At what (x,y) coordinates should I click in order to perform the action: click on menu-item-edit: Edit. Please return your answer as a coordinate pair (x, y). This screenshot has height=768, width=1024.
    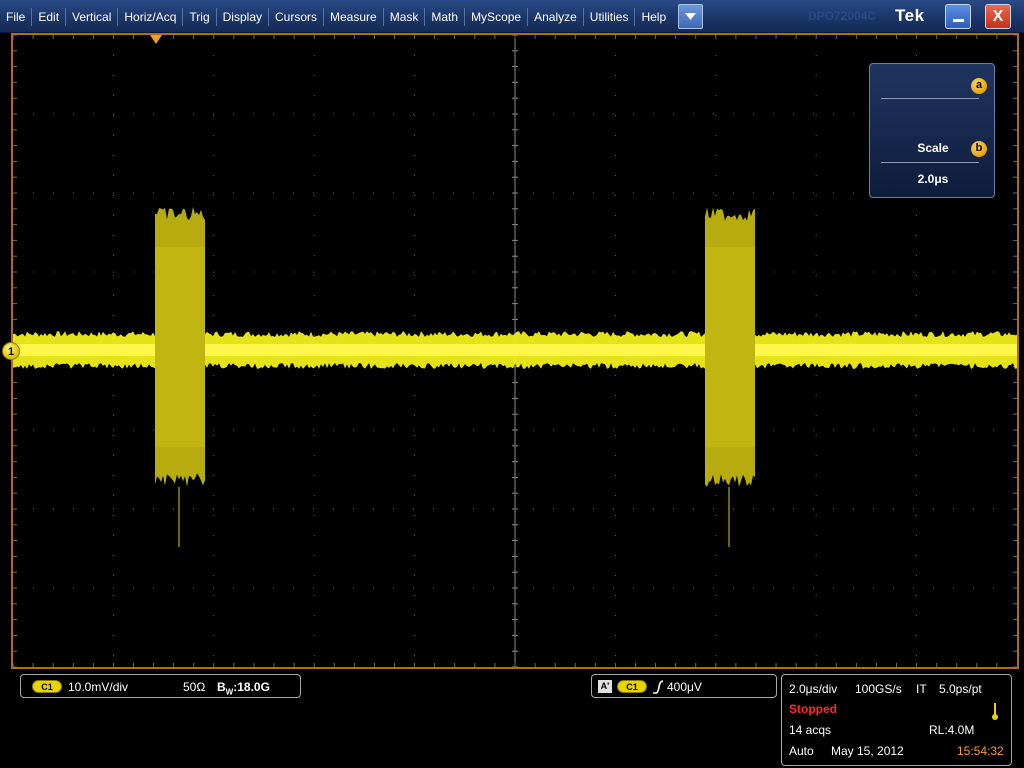
    Looking at the image, I should click on (49, 16).